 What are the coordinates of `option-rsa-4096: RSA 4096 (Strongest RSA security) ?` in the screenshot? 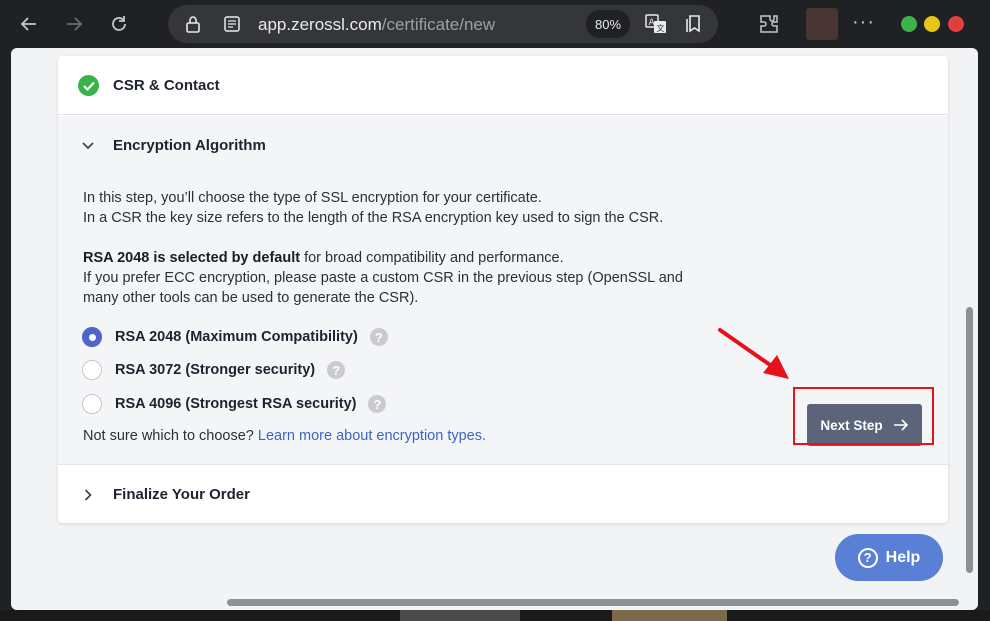 It's located at (234, 404).